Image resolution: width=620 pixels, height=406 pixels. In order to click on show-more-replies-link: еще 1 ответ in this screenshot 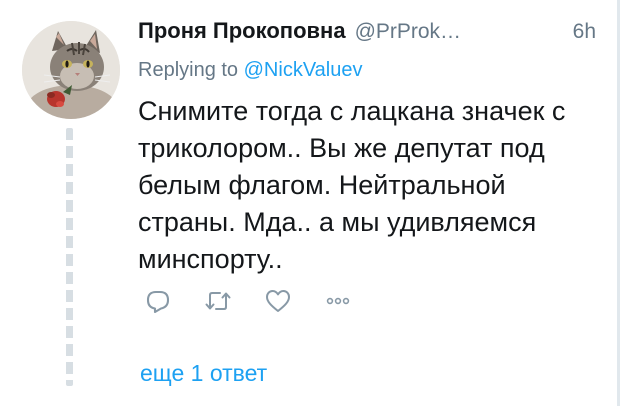, I will do `click(203, 373)`.